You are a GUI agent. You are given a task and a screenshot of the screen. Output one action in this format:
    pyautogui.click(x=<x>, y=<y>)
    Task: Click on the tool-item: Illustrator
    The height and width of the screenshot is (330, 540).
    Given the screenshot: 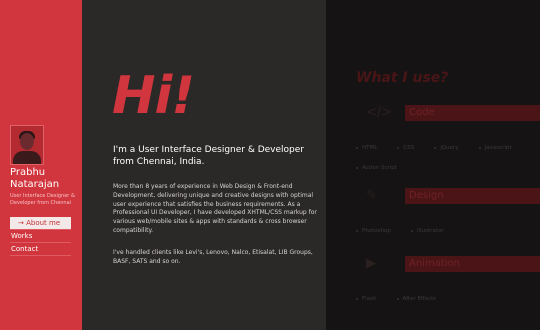 What is the action you would take?
    pyautogui.click(x=427, y=231)
    